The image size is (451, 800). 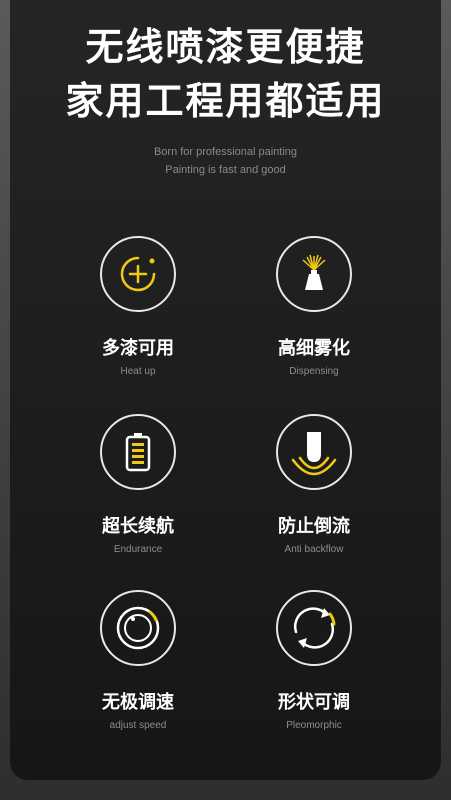 I want to click on feature-subtitle: Pleomorphic, so click(x=314, y=725).